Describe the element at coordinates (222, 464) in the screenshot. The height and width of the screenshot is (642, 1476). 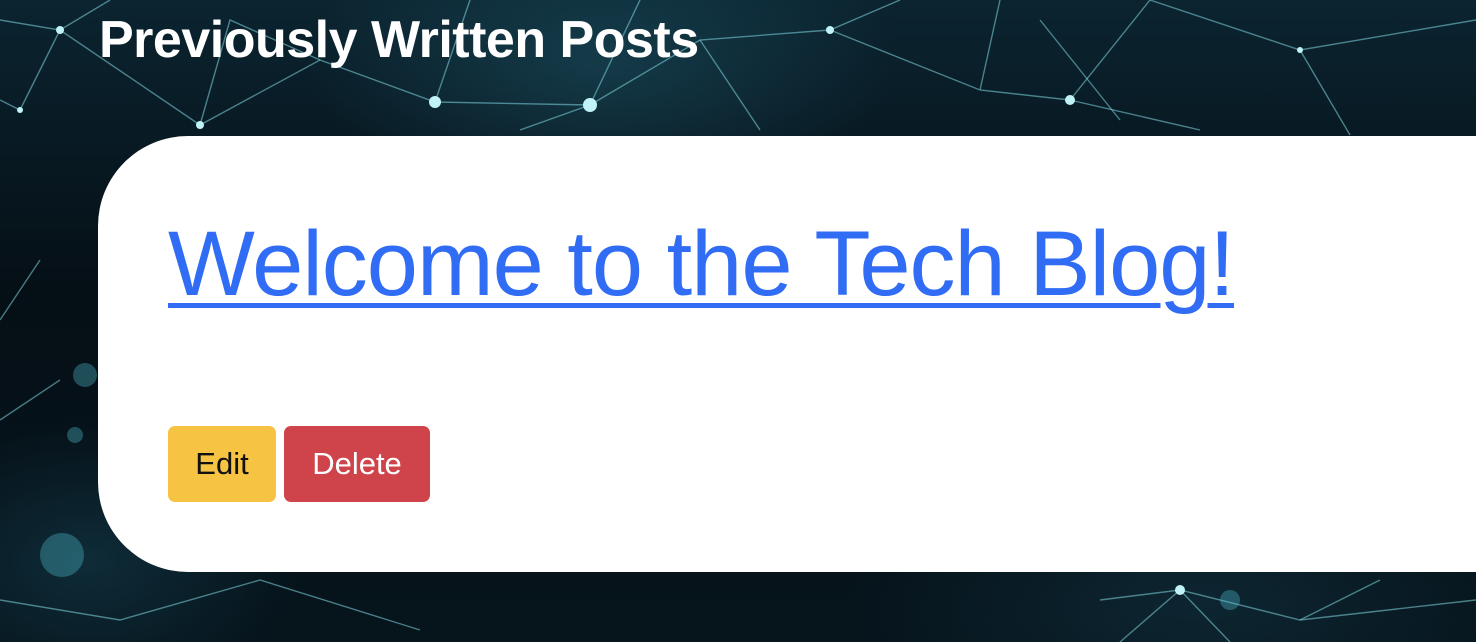
I see `edit-button: Edit` at that location.